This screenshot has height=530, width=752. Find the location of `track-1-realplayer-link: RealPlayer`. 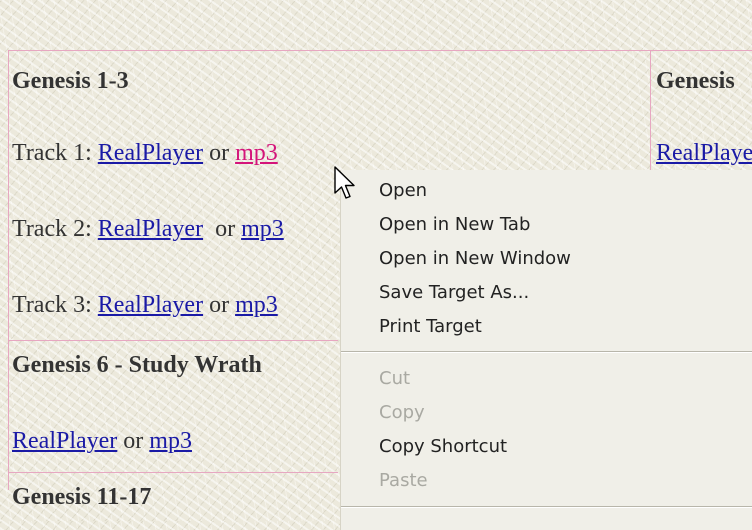

track-1-realplayer-link: RealPlayer is located at coordinates (150, 153).